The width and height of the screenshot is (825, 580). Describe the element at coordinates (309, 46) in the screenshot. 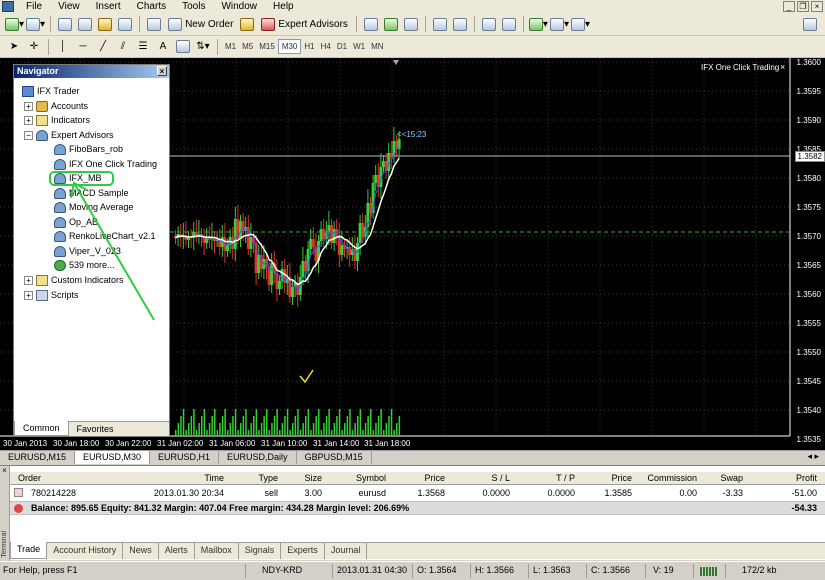

I see `tf-h1: H1` at that location.